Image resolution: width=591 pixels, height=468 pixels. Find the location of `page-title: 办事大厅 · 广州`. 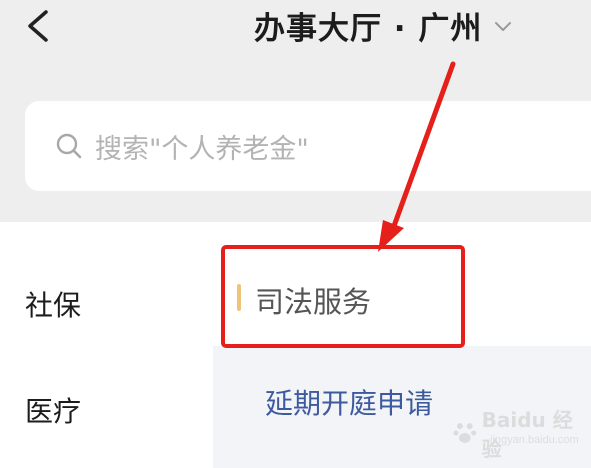

page-title: 办事大厅 · 广州 is located at coordinates (368, 28).